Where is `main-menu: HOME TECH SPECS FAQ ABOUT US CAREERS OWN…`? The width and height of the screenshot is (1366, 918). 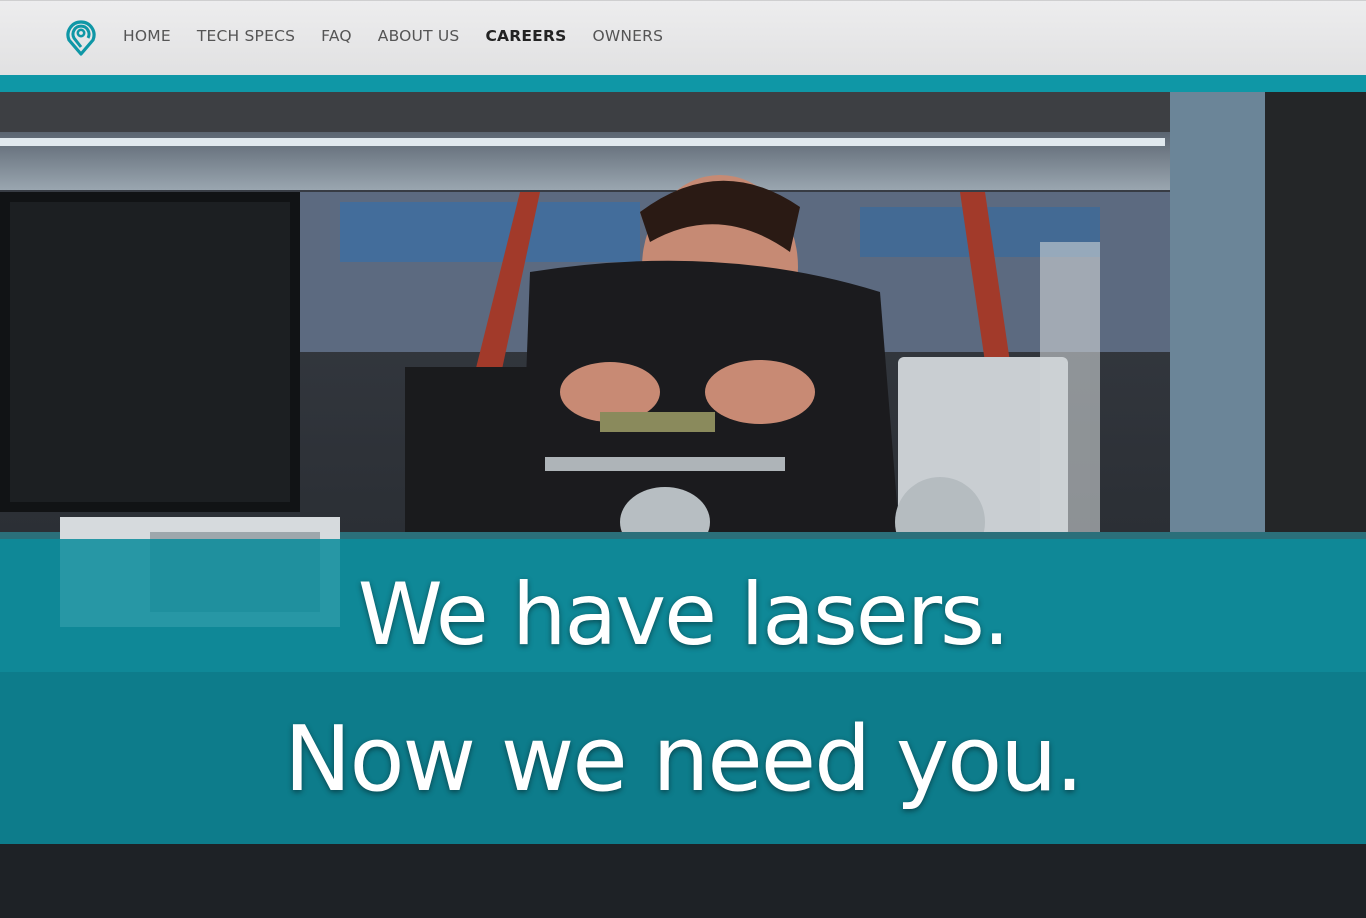 main-menu: HOME TECH SPECS FAQ ABOUT US CAREERS OWN… is located at coordinates (406, 36).